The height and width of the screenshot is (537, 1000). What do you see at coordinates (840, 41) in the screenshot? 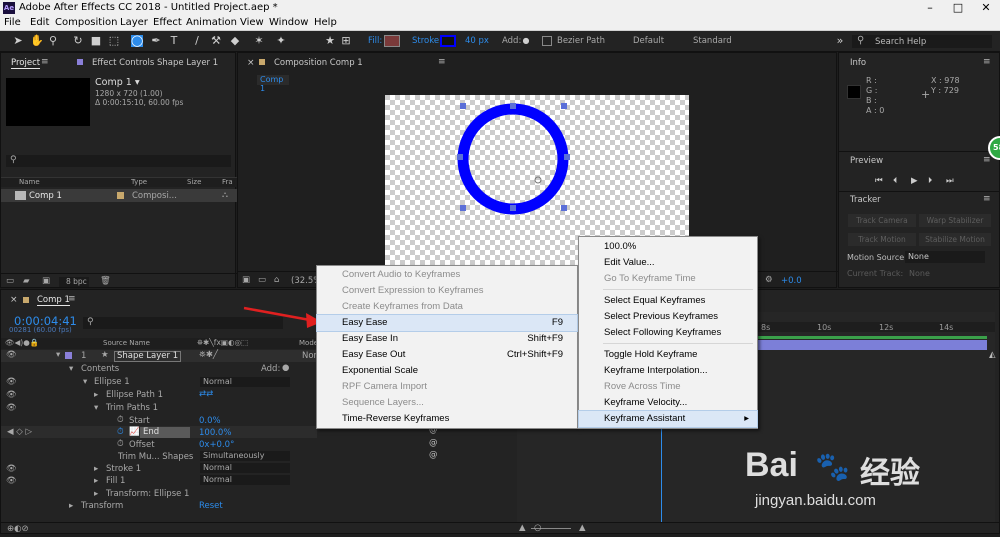
I see `workspace-more-icon: »` at bounding box center [840, 41].